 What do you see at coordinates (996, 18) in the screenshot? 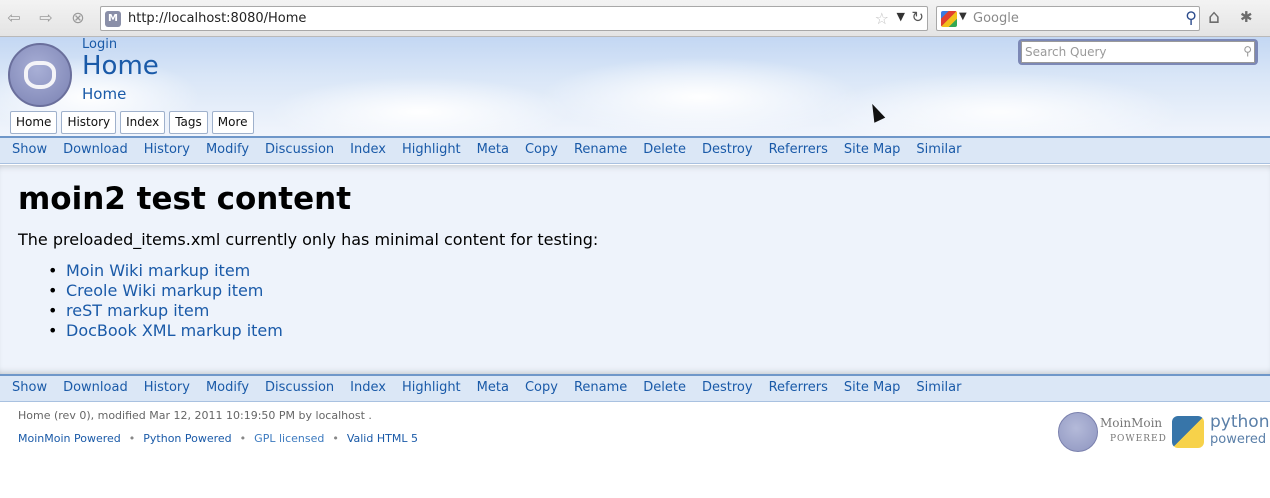
I see `browser-search-placeholder: Google` at bounding box center [996, 18].